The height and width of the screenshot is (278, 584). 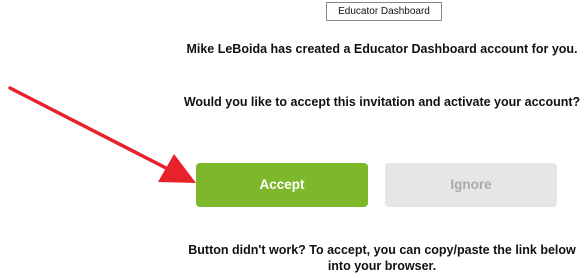 I want to click on accept-button: Accept, so click(x=282, y=185).